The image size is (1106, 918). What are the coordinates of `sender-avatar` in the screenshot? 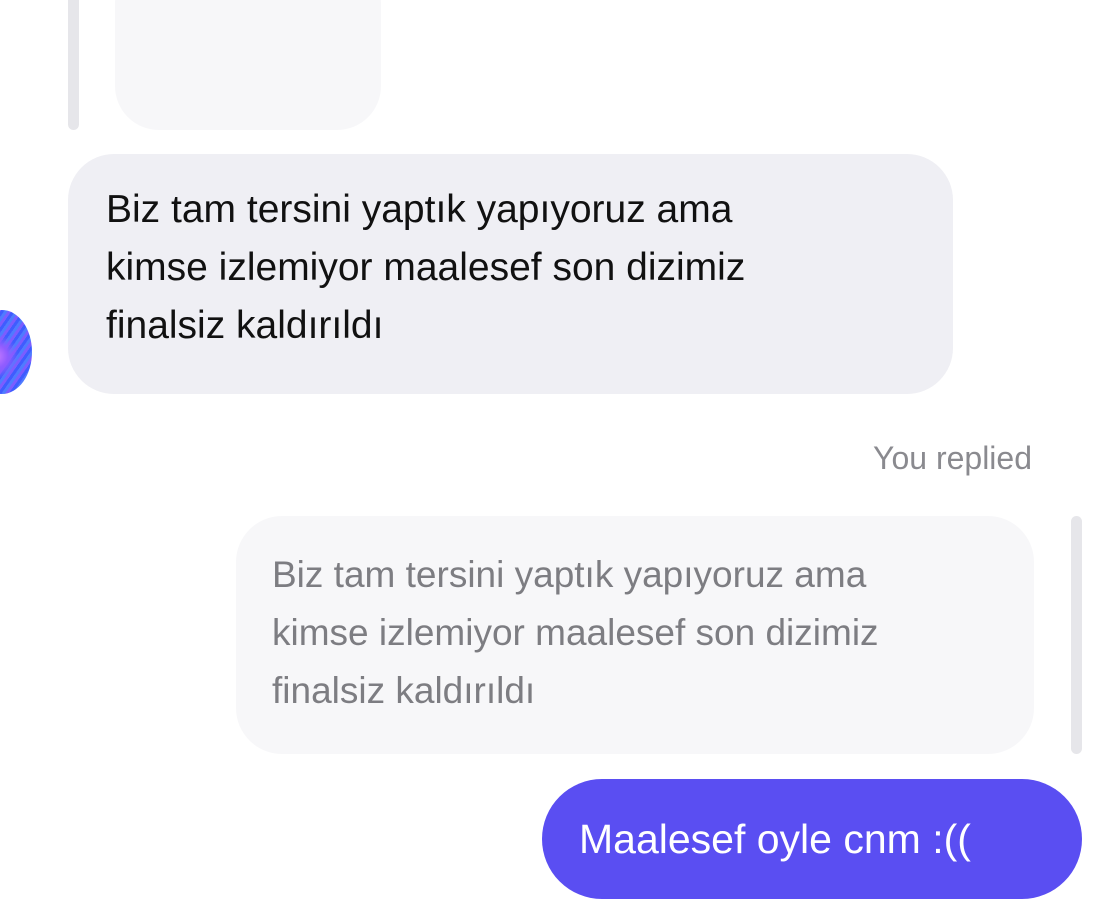 It's located at (16, 352).